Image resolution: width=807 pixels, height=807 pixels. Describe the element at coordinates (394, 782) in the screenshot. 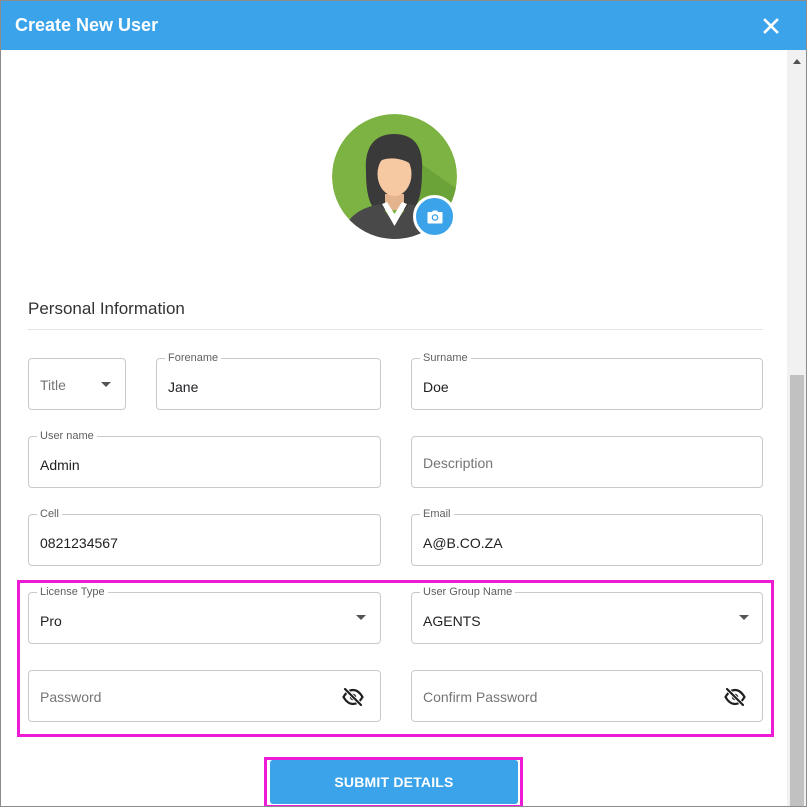

I see `submit-details-button: SUBMIT DETAILS` at that location.